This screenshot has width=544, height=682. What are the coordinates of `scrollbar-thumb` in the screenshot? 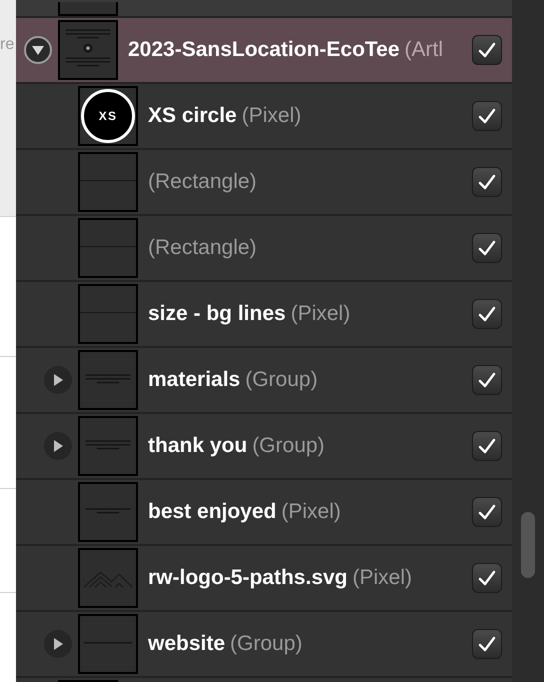 It's located at (528, 545).